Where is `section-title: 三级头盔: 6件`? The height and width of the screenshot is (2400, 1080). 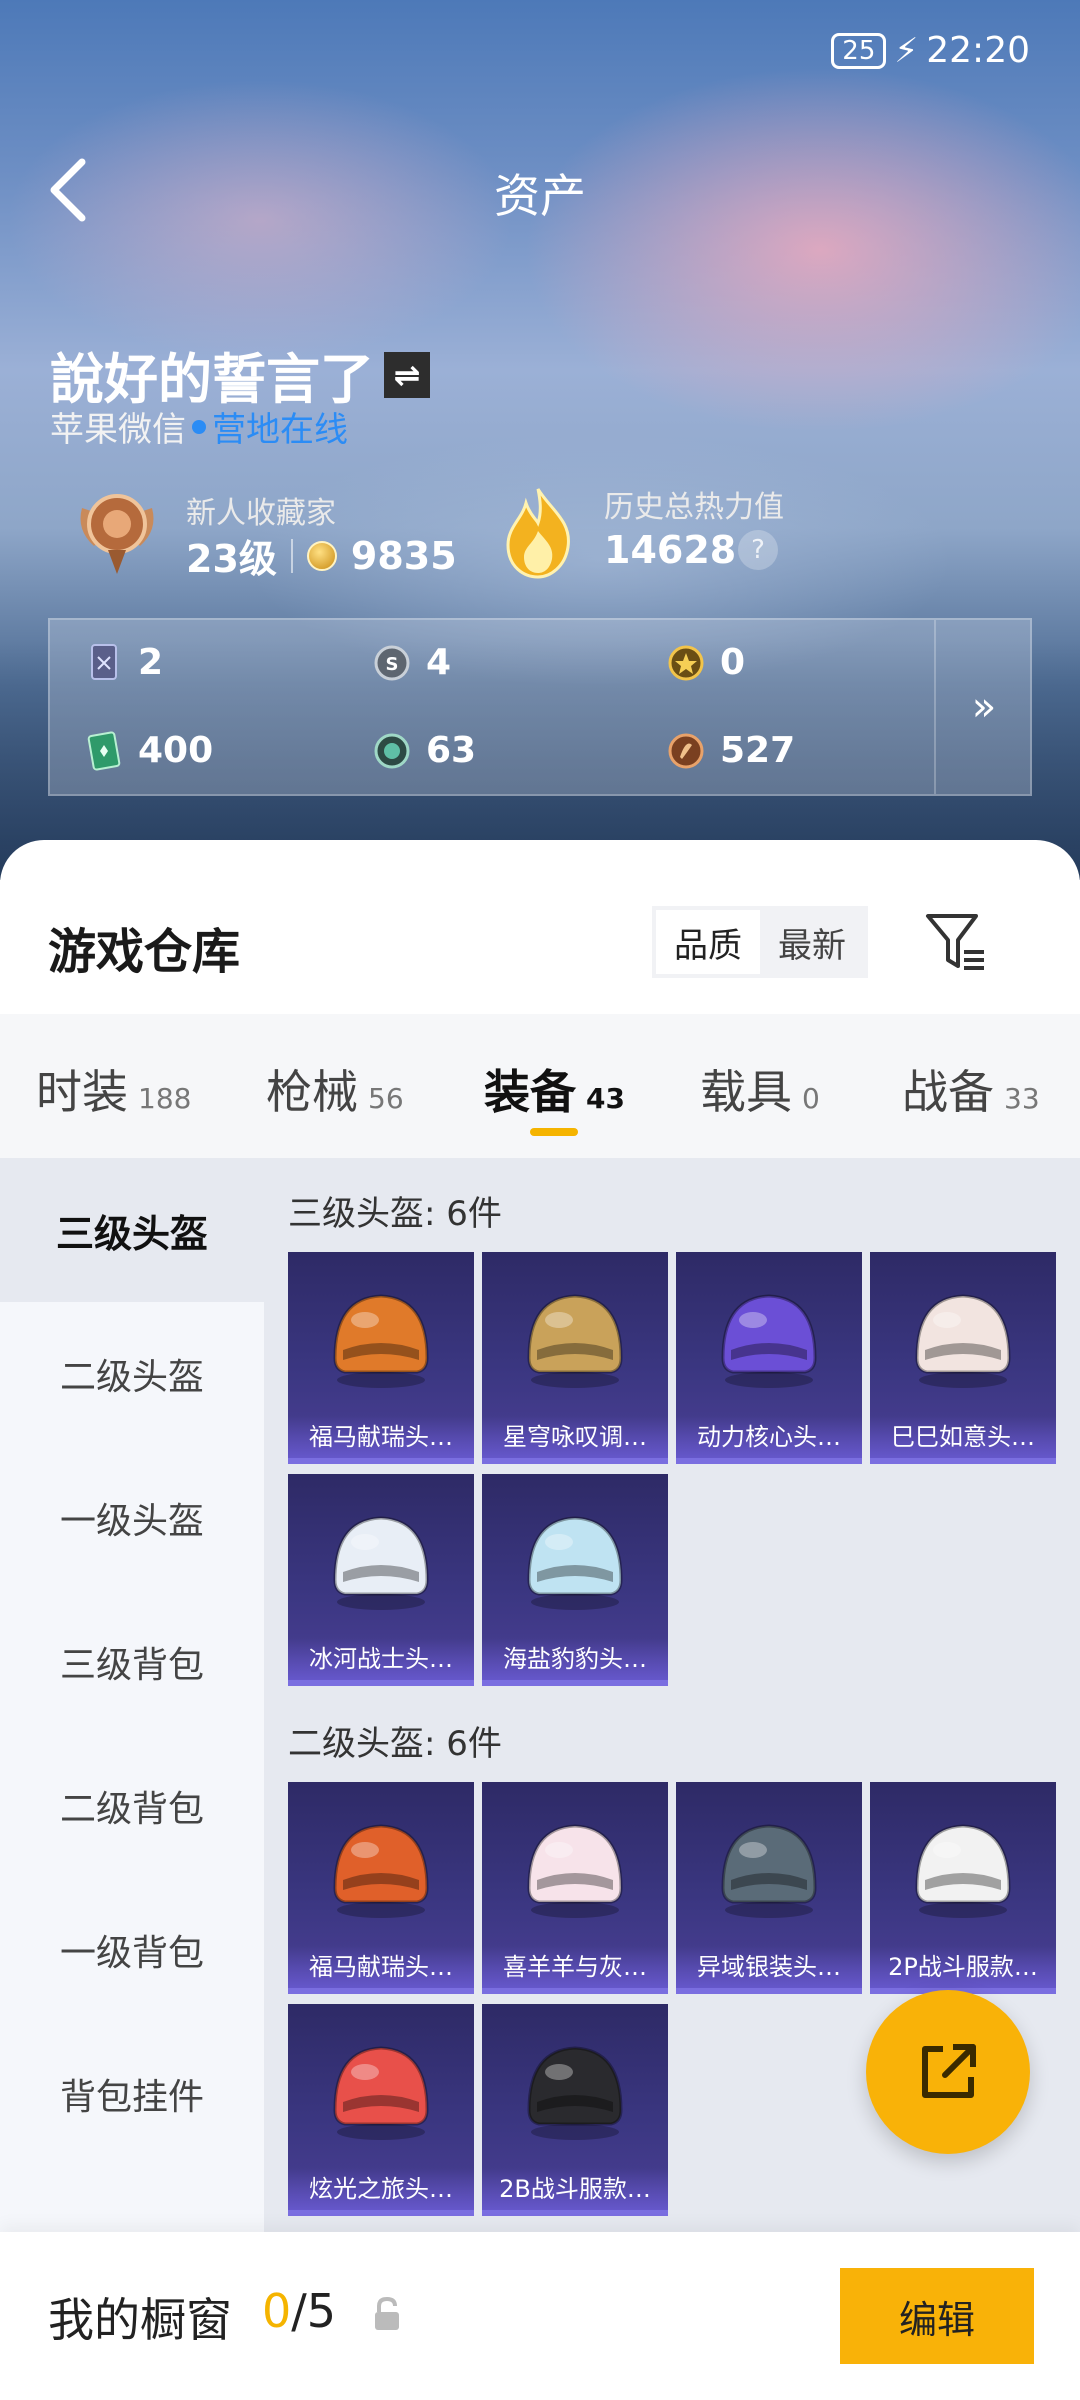
section-title: 三级头盔: 6件 is located at coordinates (395, 1214).